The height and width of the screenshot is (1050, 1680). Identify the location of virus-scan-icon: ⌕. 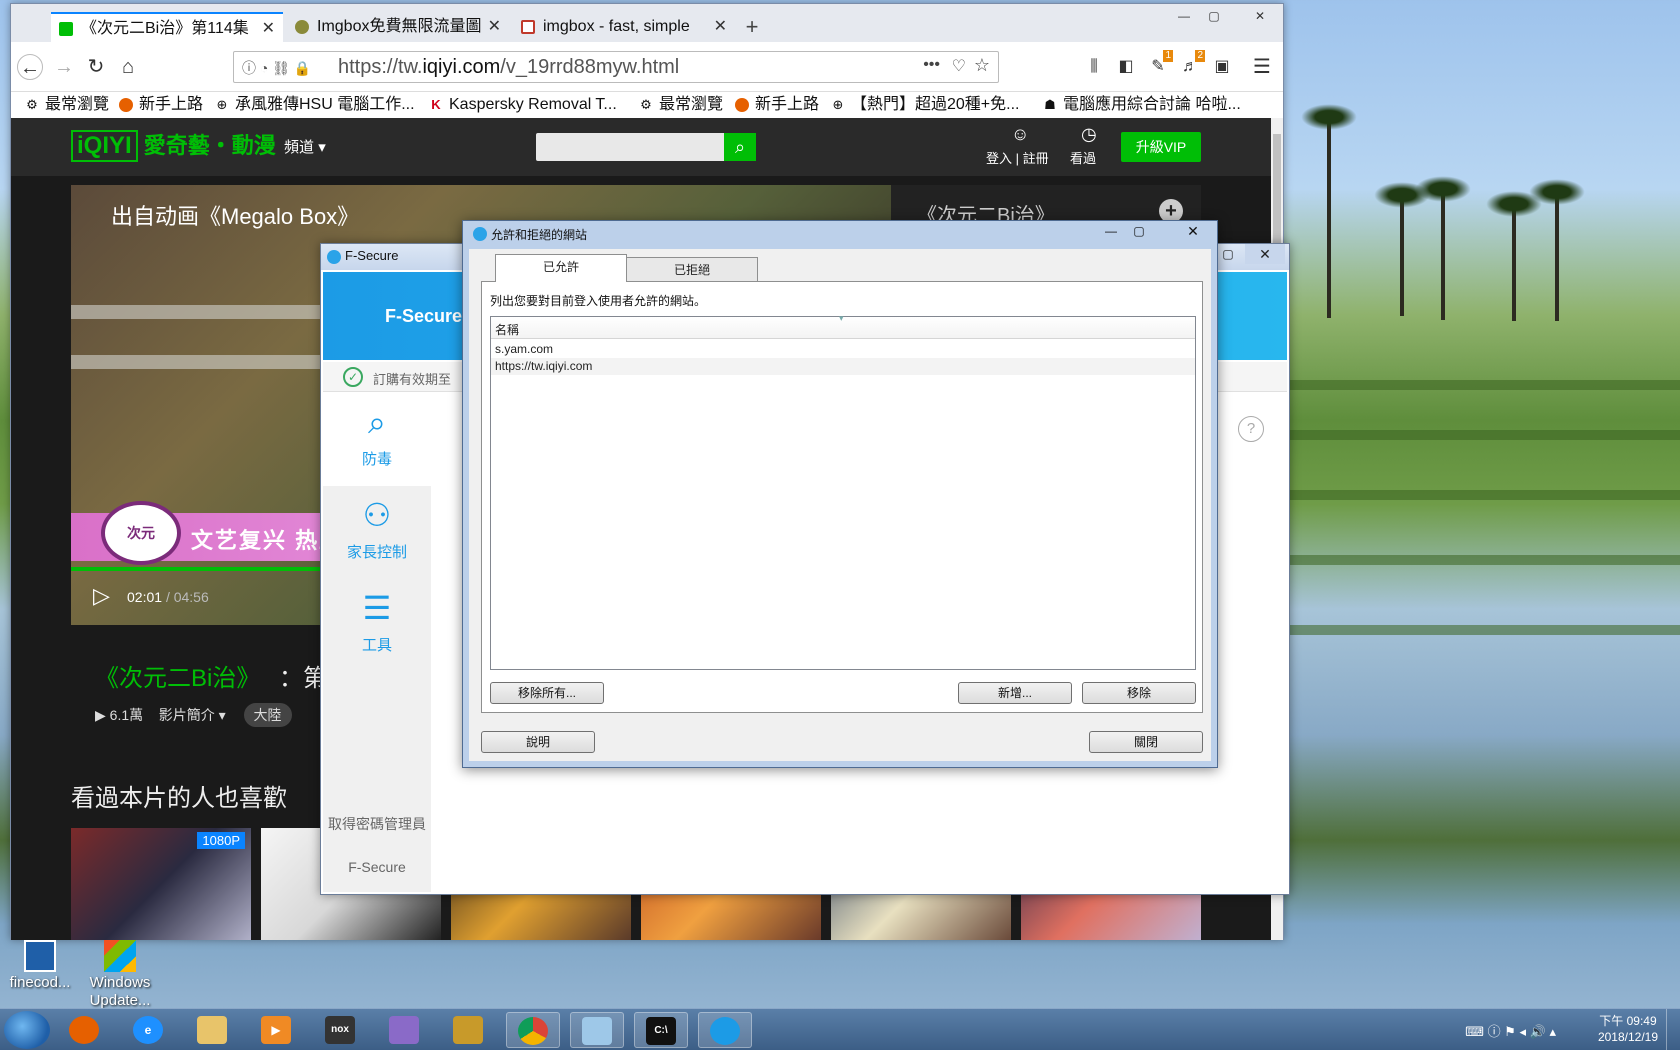
(377, 422).